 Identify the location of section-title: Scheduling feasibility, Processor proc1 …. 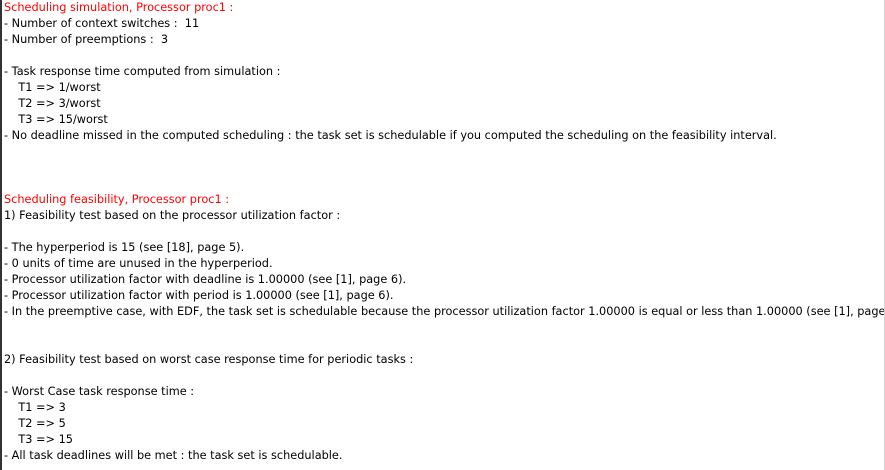
(117, 199).